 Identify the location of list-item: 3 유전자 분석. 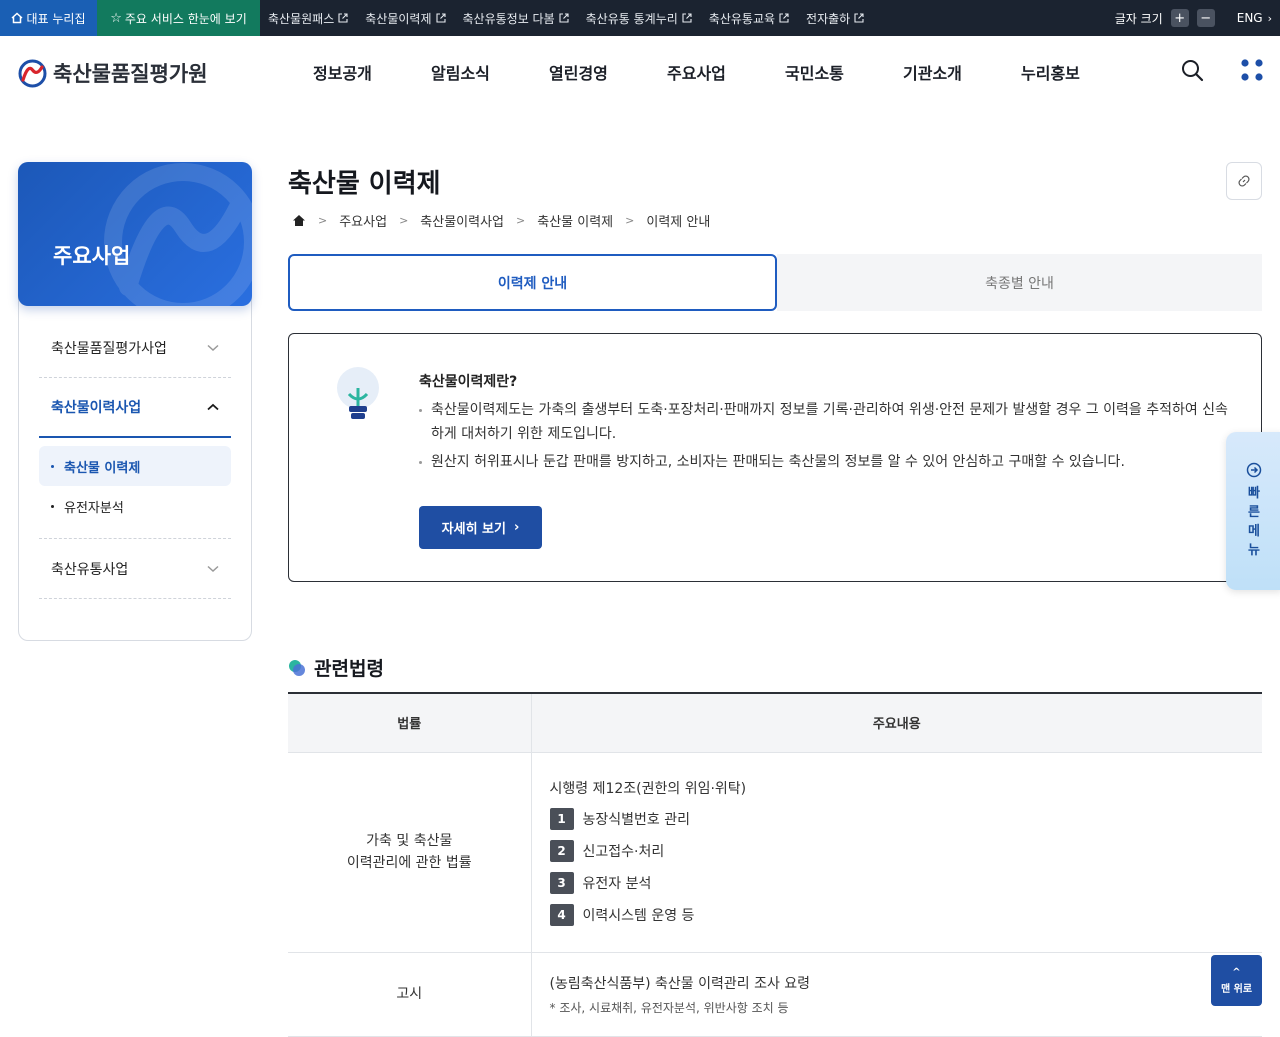
(897, 883).